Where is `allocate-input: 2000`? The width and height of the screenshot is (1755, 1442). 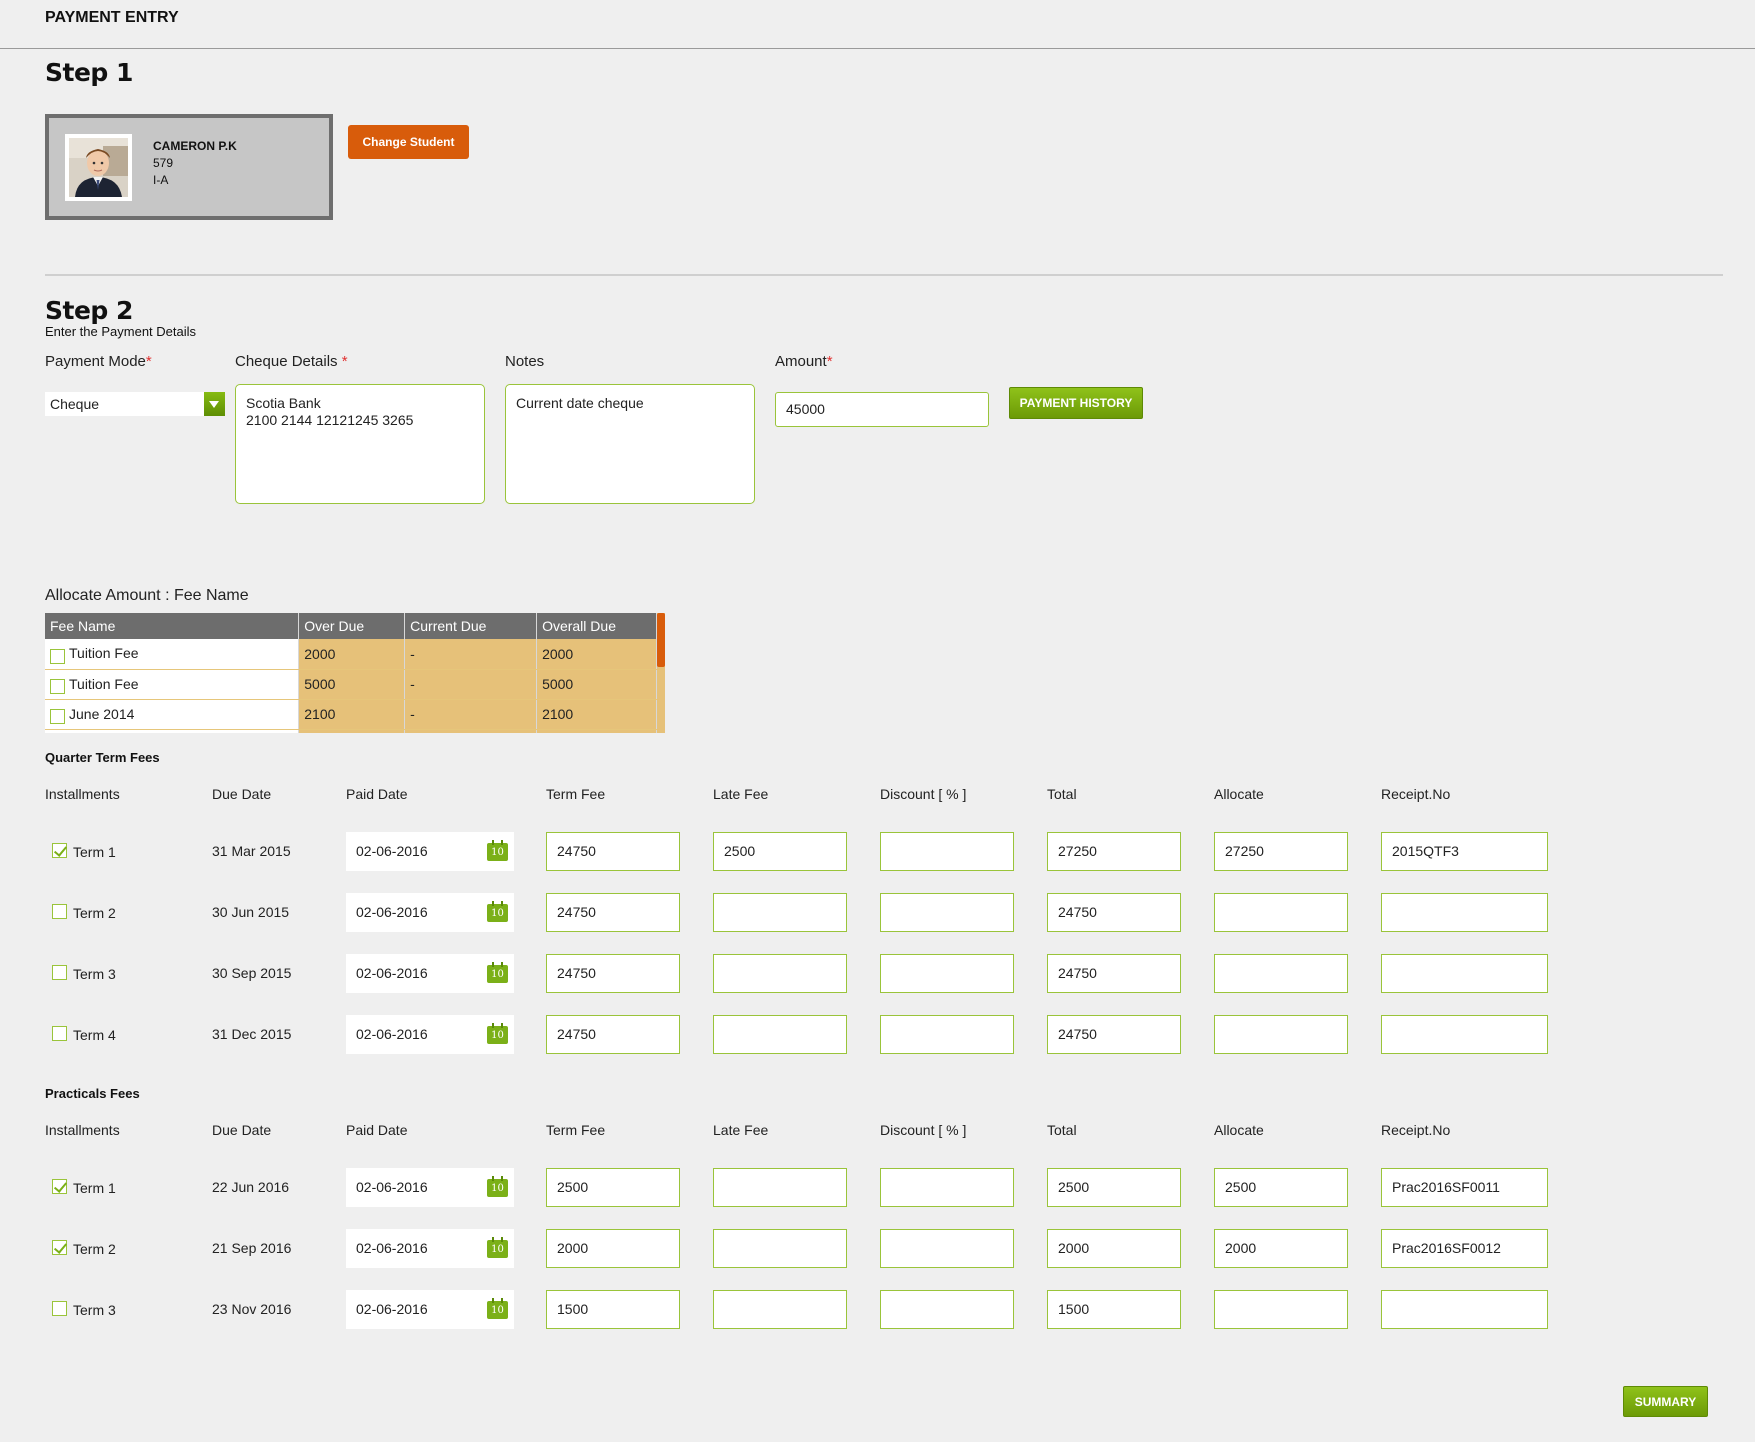 allocate-input: 2000 is located at coordinates (1281, 1248).